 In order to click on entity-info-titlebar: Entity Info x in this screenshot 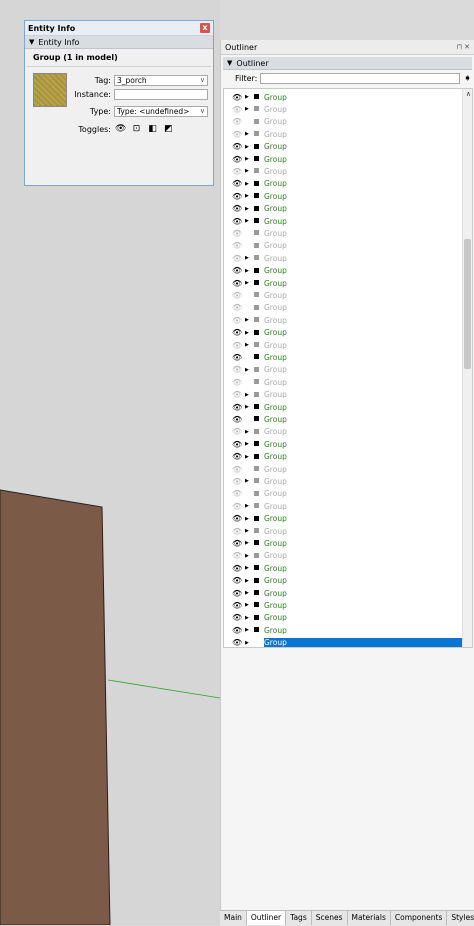, I will do `click(119, 28)`.